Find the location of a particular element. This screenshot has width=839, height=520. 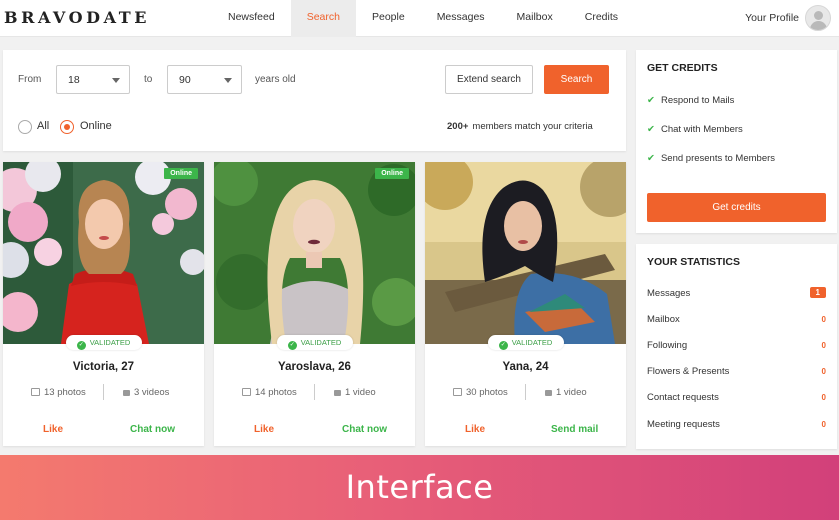

age-to-value: 90 is located at coordinates (185, 80).